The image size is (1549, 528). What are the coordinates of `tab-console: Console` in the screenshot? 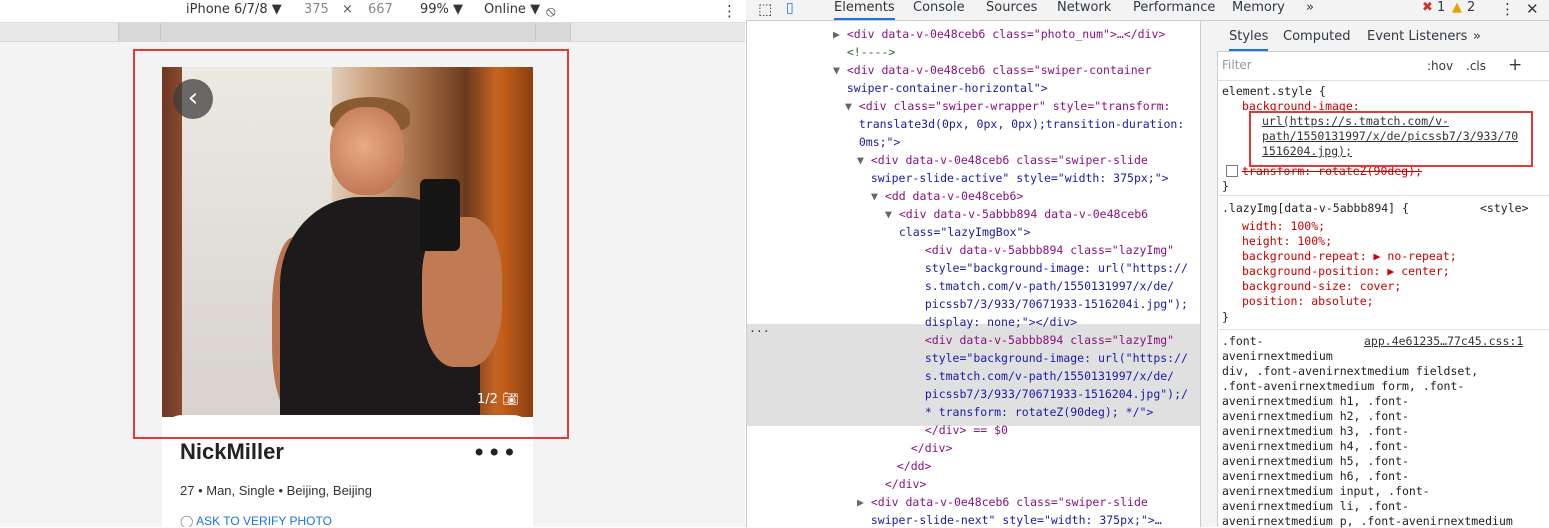 It's located at (939, 7).